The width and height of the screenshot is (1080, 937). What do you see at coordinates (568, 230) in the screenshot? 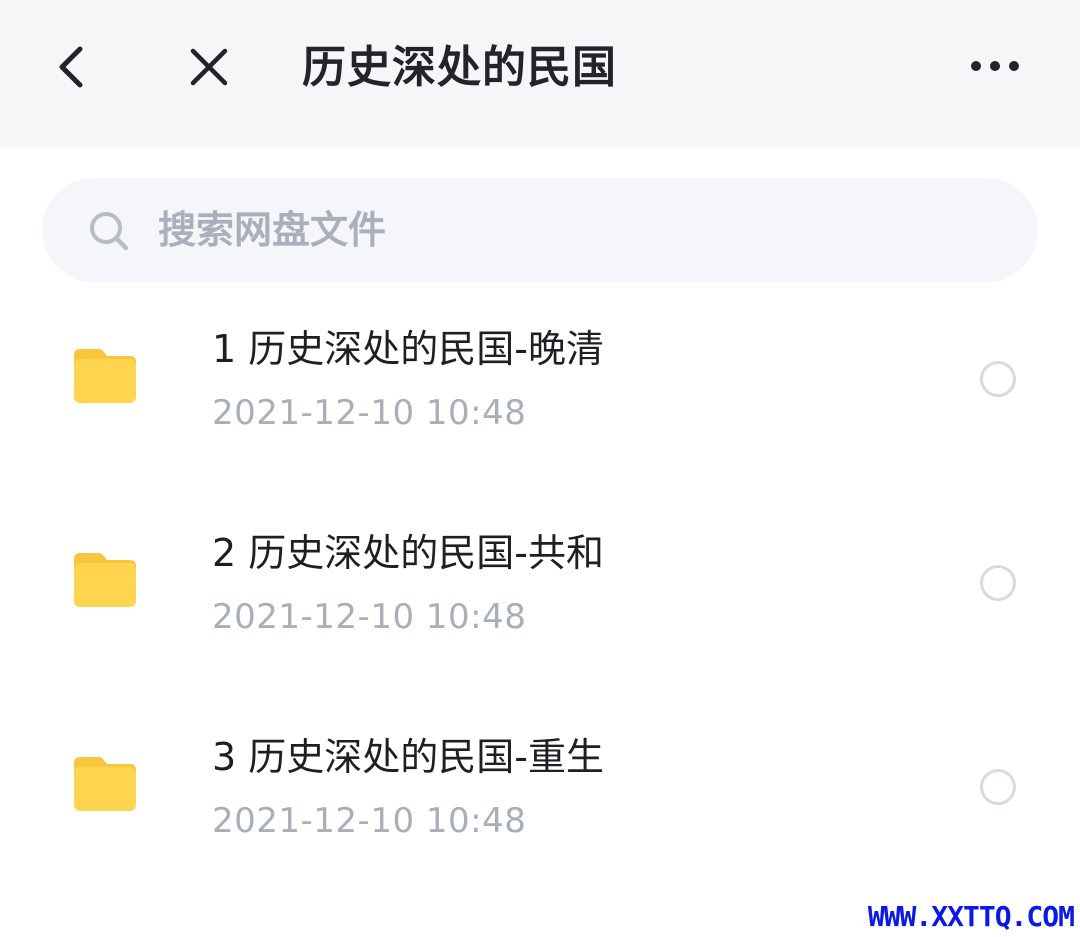
I see `search-input` at bounding box center [568, 230].